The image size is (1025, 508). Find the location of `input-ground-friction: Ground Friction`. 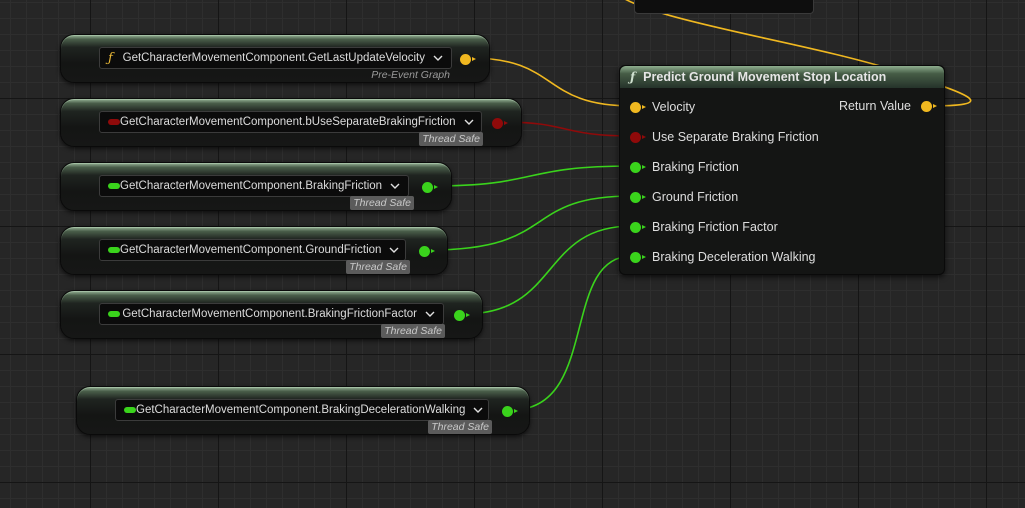

input-ground-friction: Ground Friction is located at coordinates (684, 197).